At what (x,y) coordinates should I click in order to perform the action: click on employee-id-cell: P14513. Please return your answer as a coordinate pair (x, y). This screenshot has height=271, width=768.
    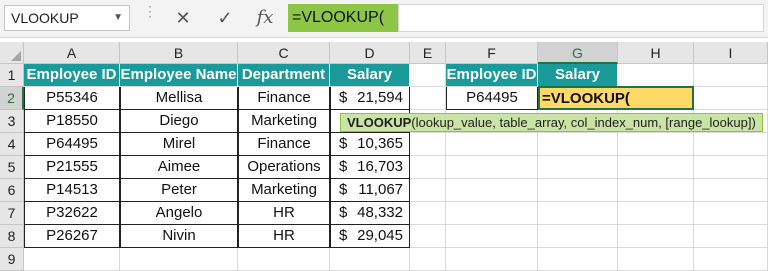
    Looking at the image, I should click on (72, 190).